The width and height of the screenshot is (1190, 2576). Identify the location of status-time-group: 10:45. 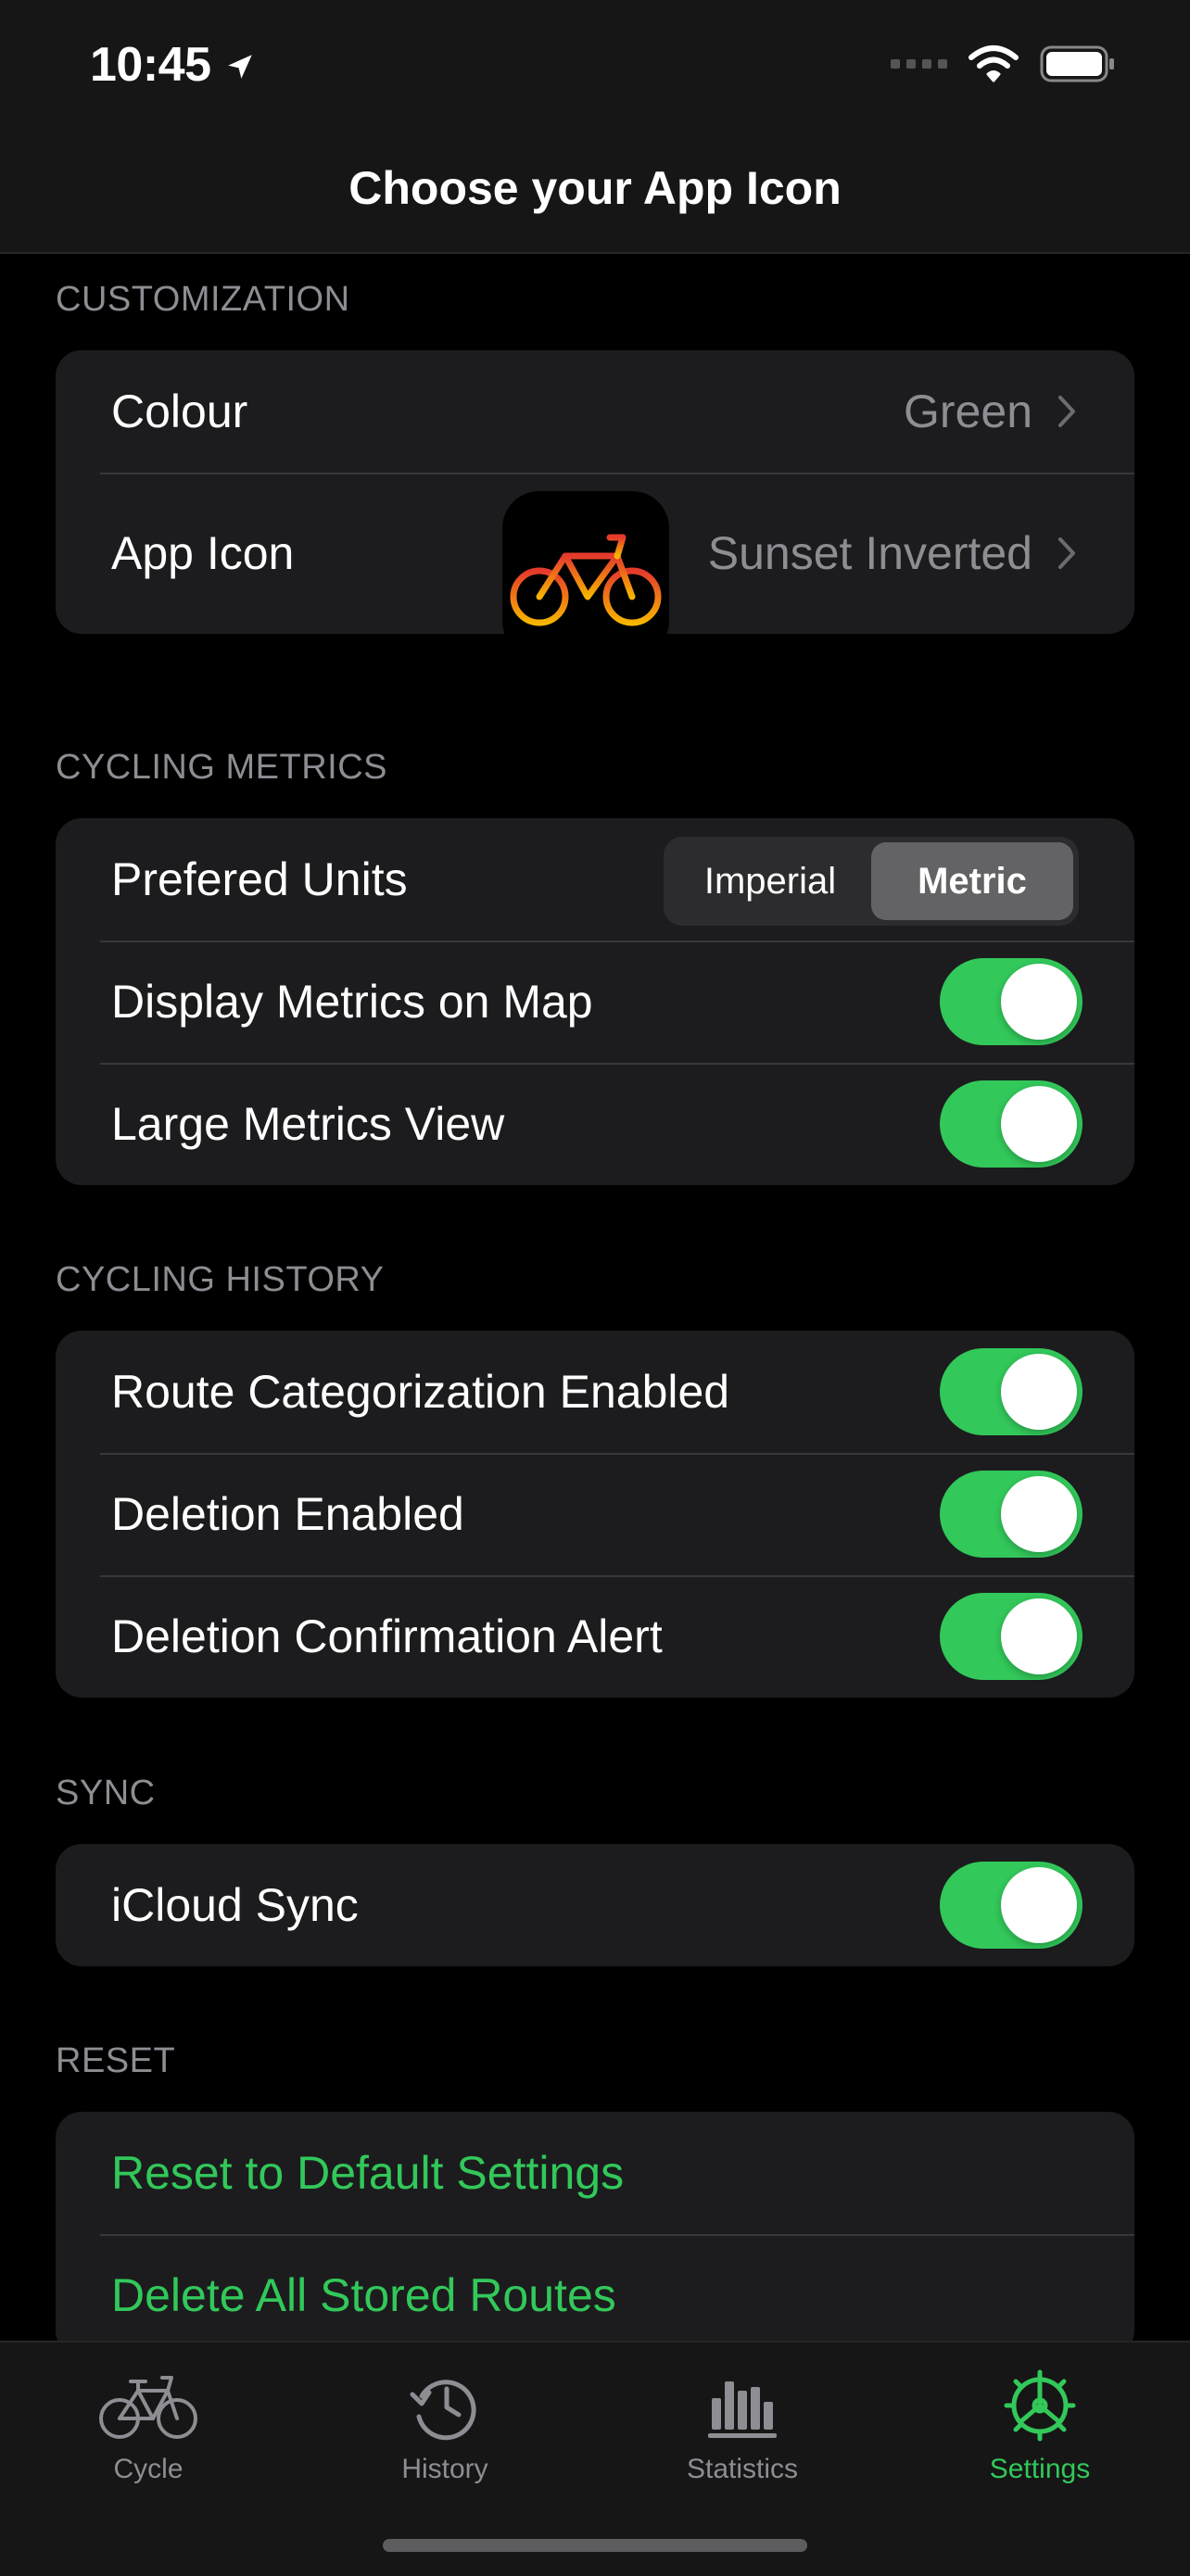
(173, 65).